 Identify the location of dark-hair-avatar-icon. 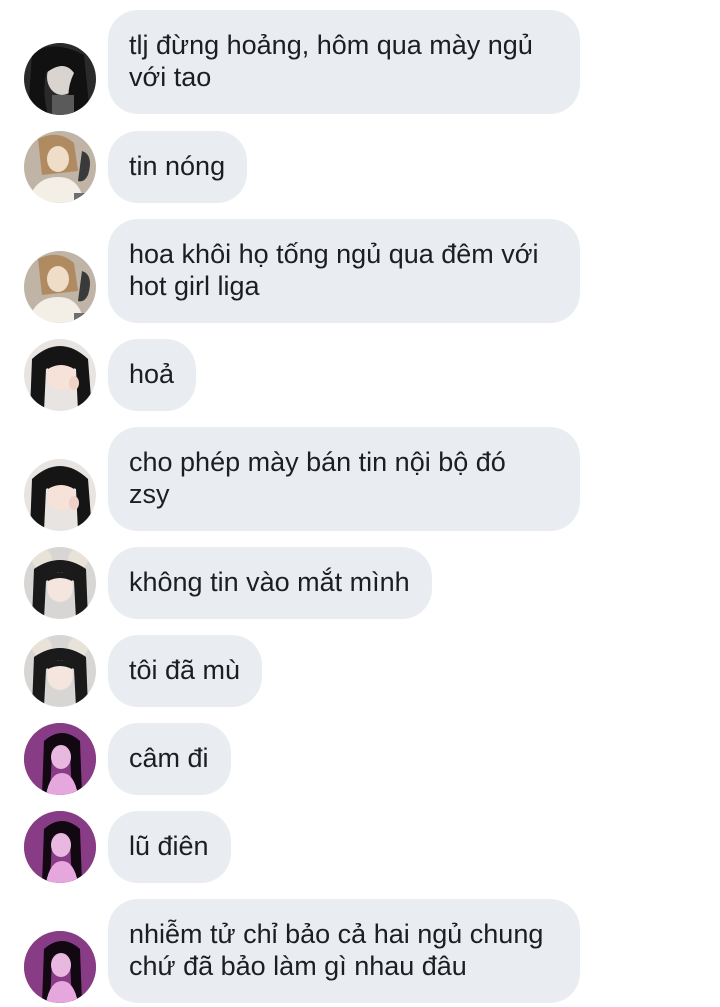
(60, 79).